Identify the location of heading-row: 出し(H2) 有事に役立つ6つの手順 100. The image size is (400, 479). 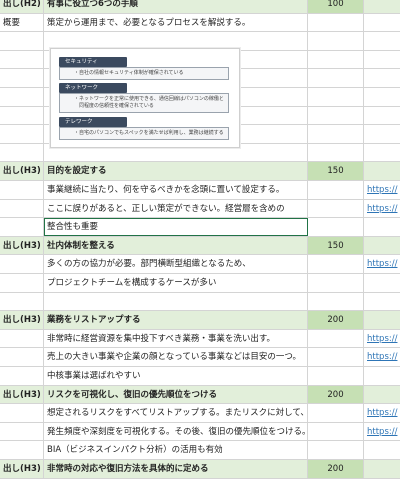
(200, 7).